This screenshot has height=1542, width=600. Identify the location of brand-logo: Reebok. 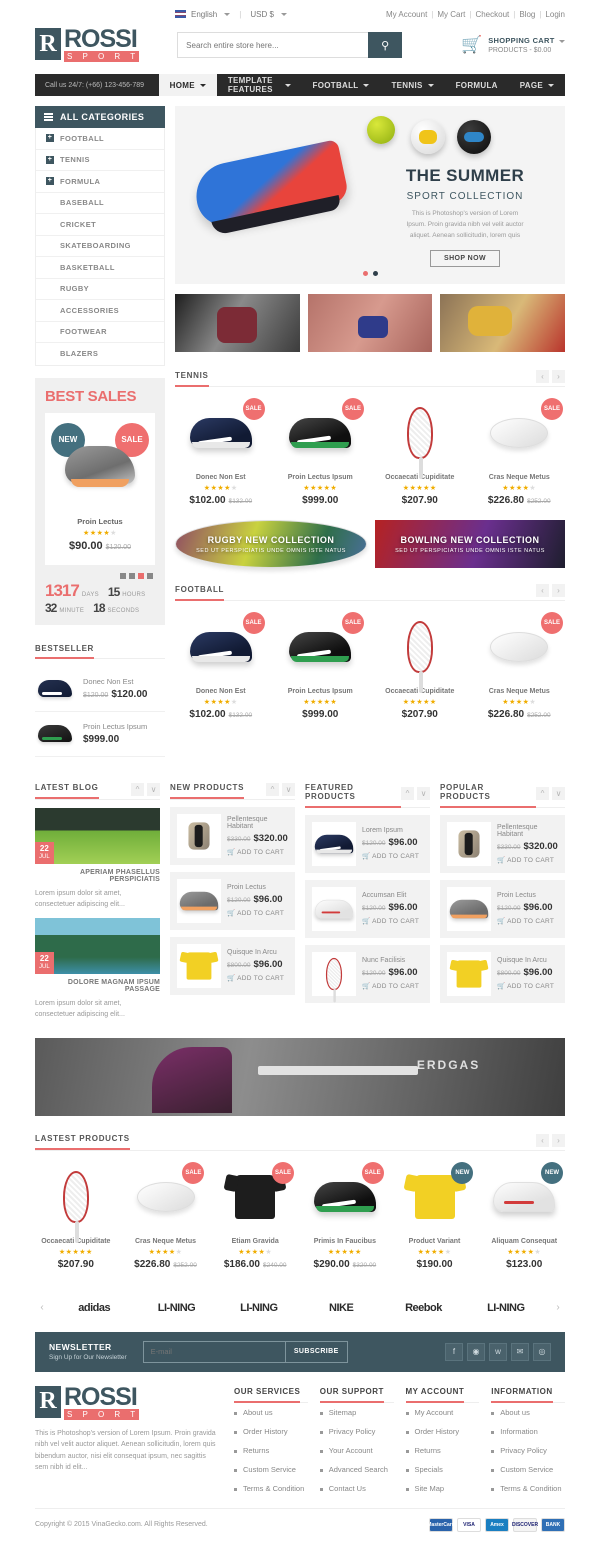
(423, 1308).